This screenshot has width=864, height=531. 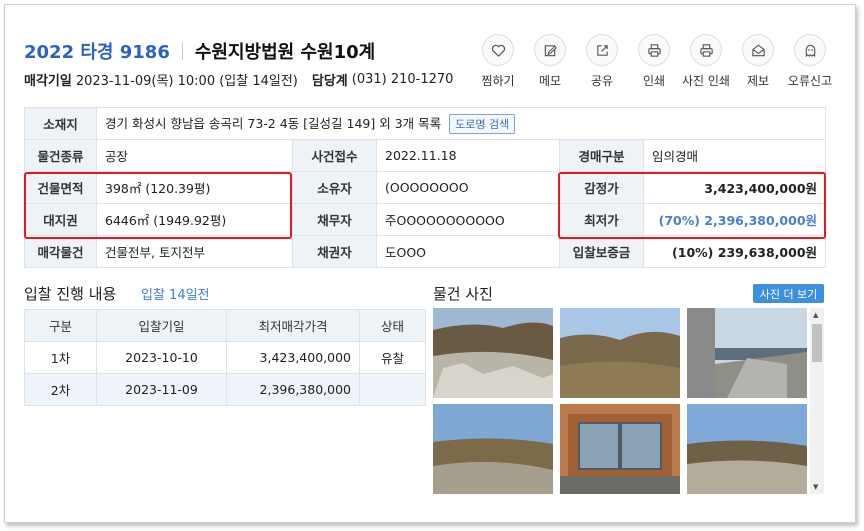 What do you see at coordinates (334, 187) in the screenshot?
I see `owner-label: 소유자` at bounding box center [334, 187].